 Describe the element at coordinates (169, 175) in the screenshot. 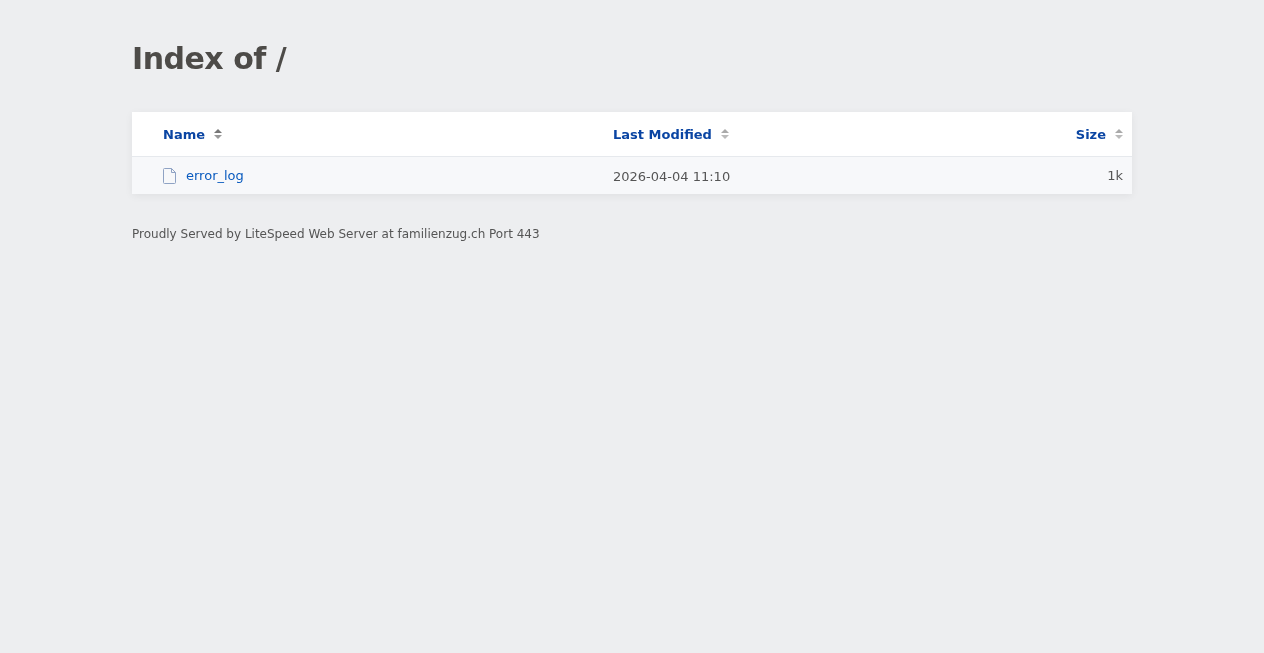

I see `file-icon` at that location.